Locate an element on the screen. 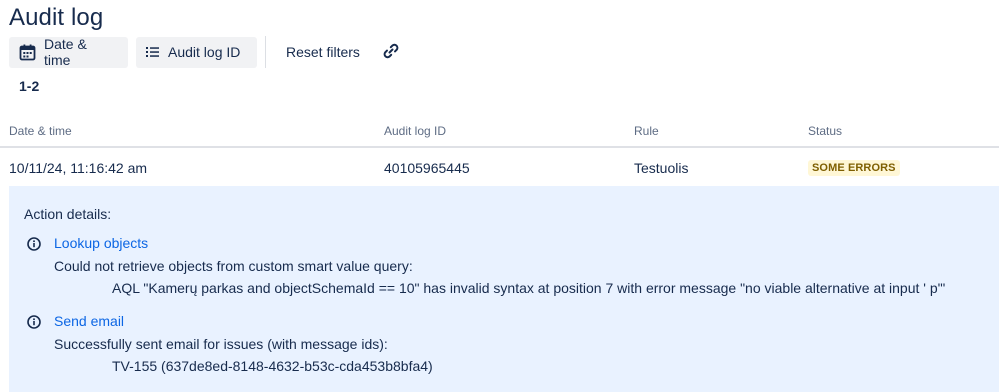 This screenshot has height=392, width=999. column-header-rule: Rule is located at coordinates (646, 131).